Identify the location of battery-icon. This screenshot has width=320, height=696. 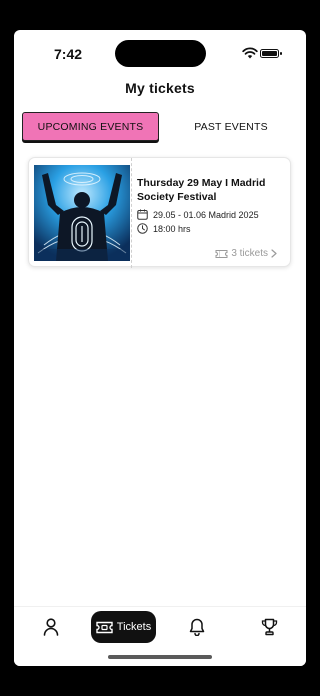
(271, 53).